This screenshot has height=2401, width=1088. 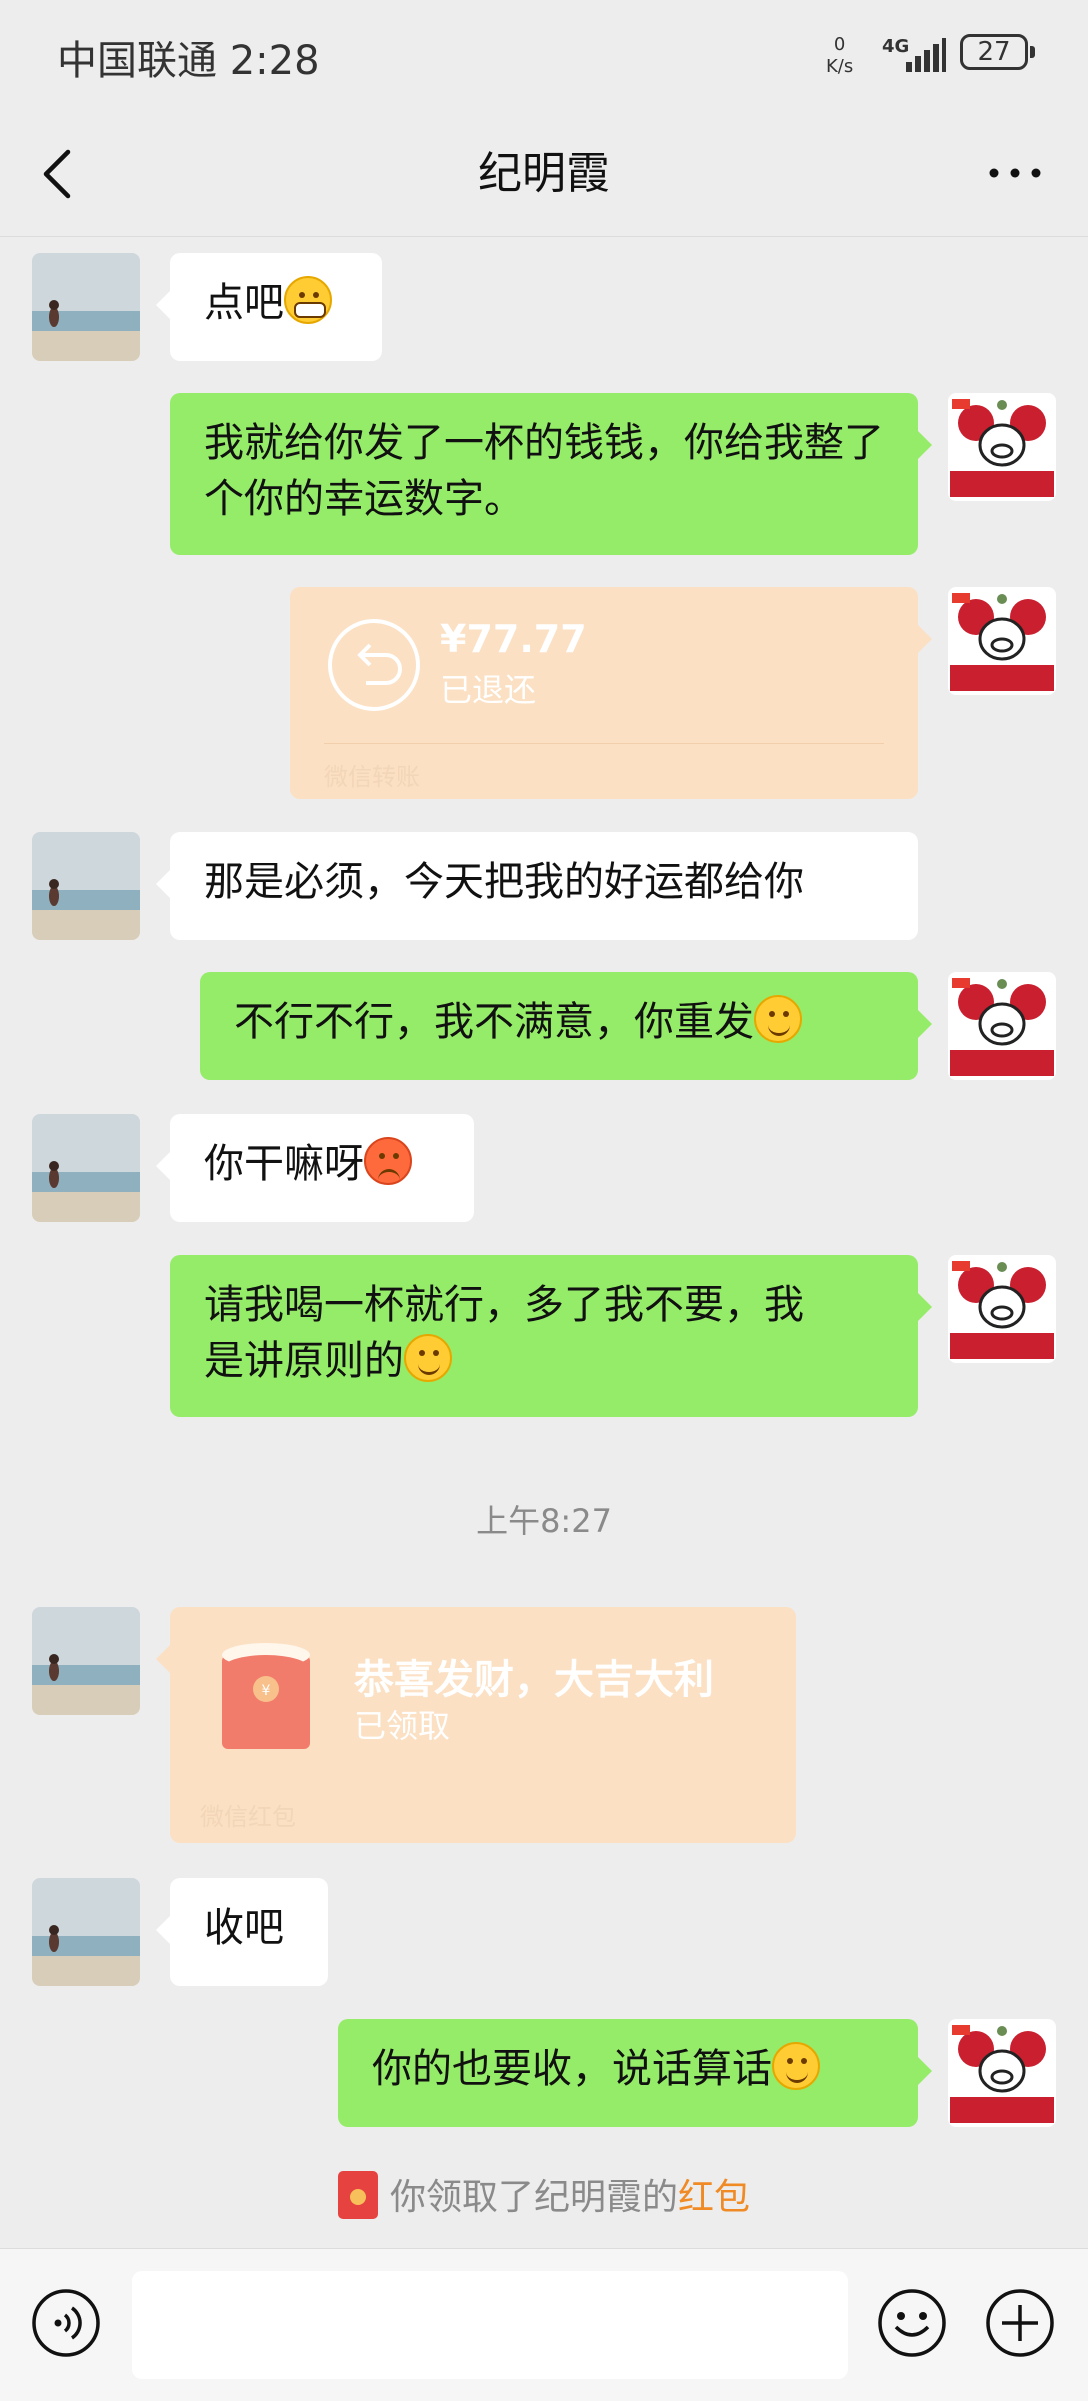 What do you see at coordinates (244, 303) in the screenshot?
I see `message-text: 点吧` at bounding box center [244, 303].